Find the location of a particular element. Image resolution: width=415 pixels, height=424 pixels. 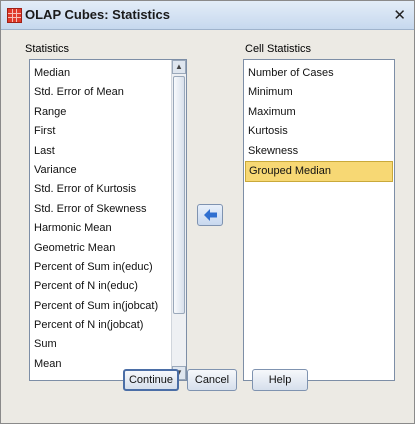

scroll-thumb is located at coordinates (179, 195).